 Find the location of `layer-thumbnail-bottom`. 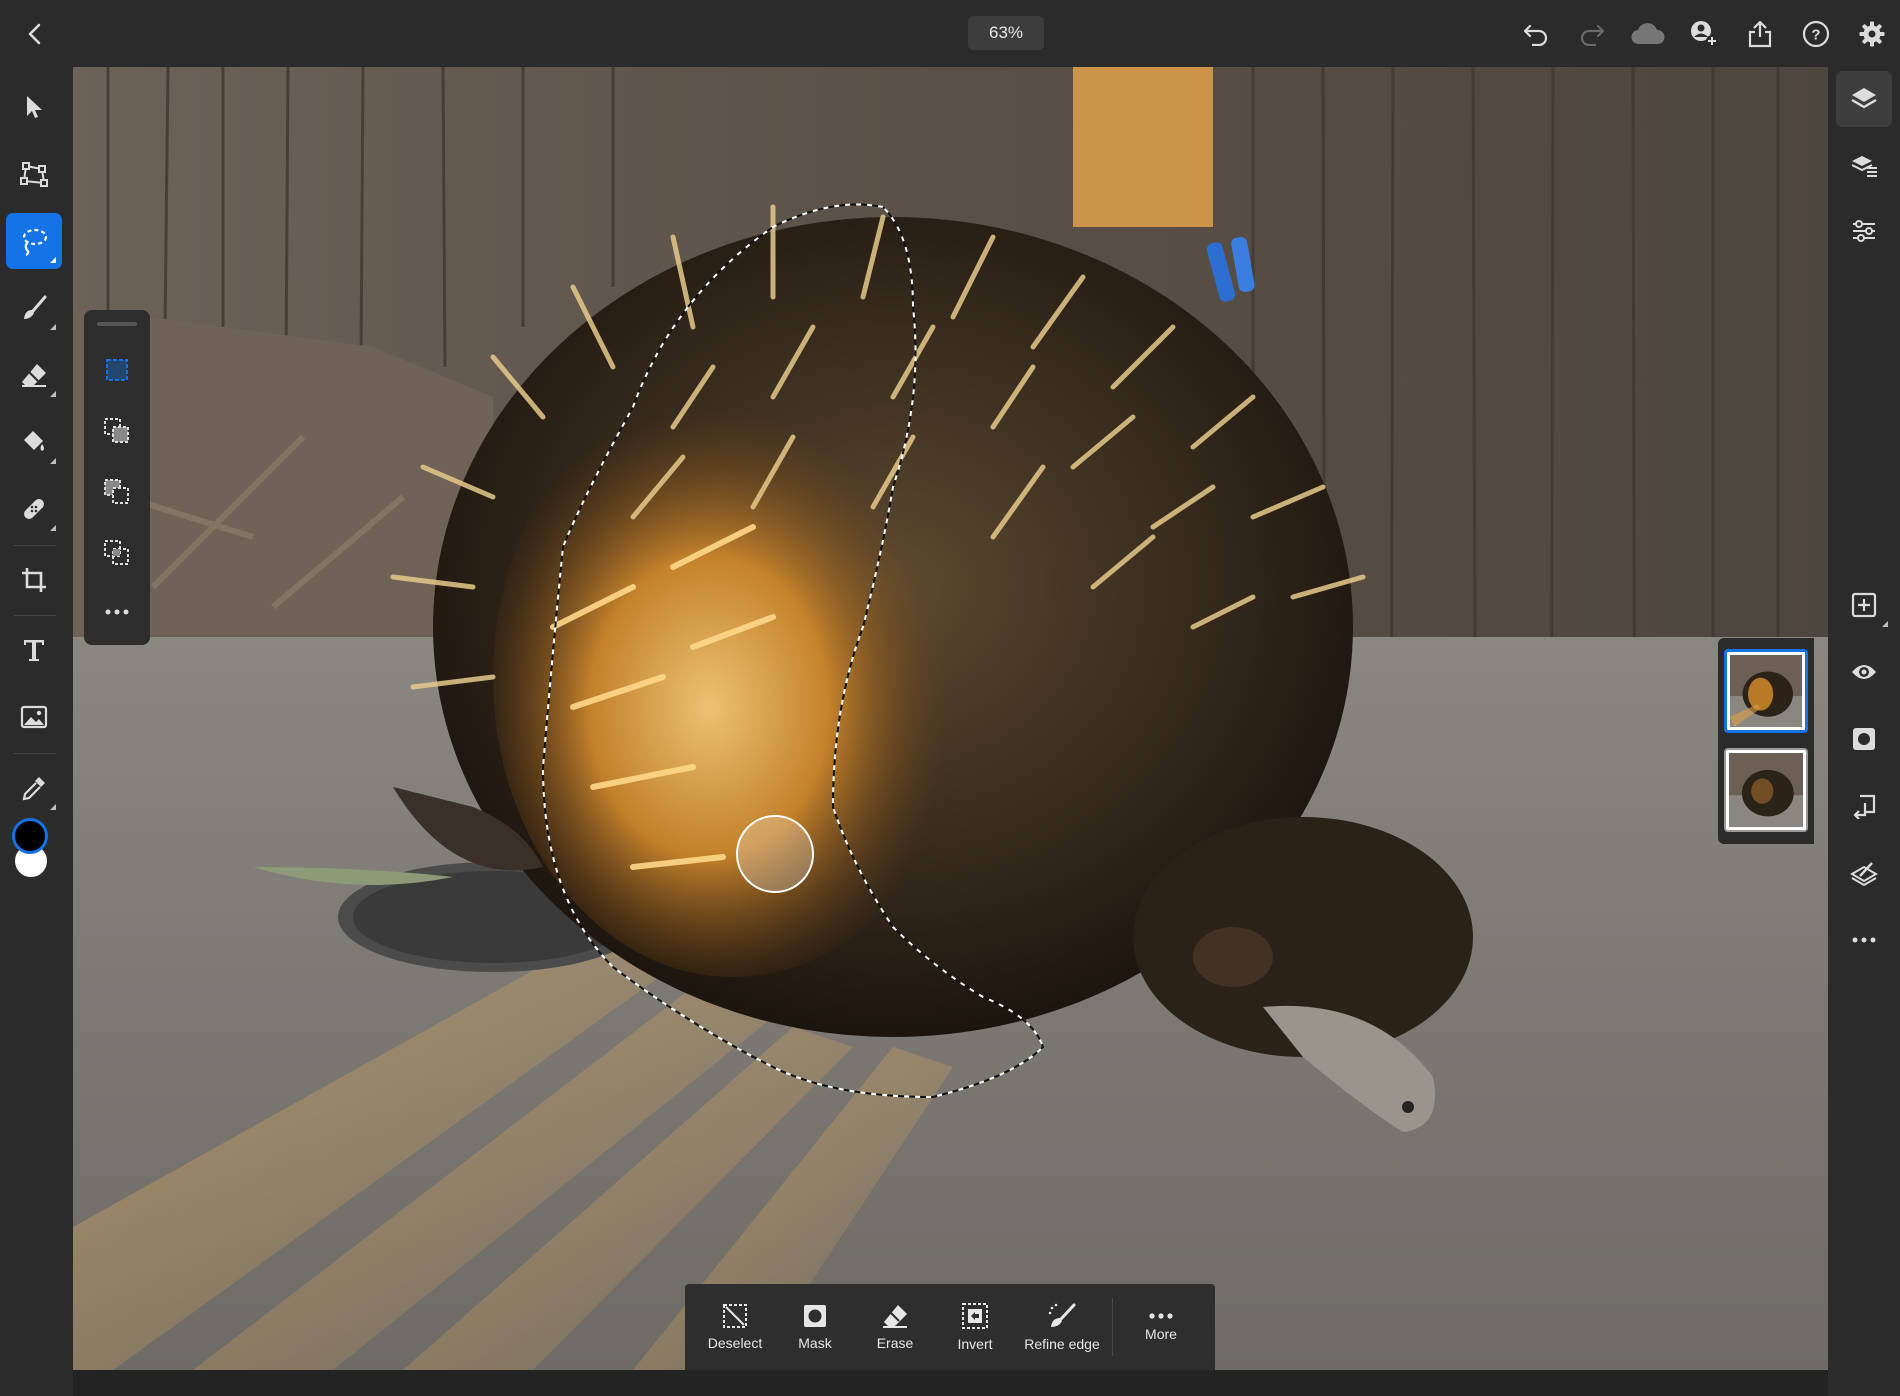

layer-thumbnail-bottom is located at coordinates (1766, 790).